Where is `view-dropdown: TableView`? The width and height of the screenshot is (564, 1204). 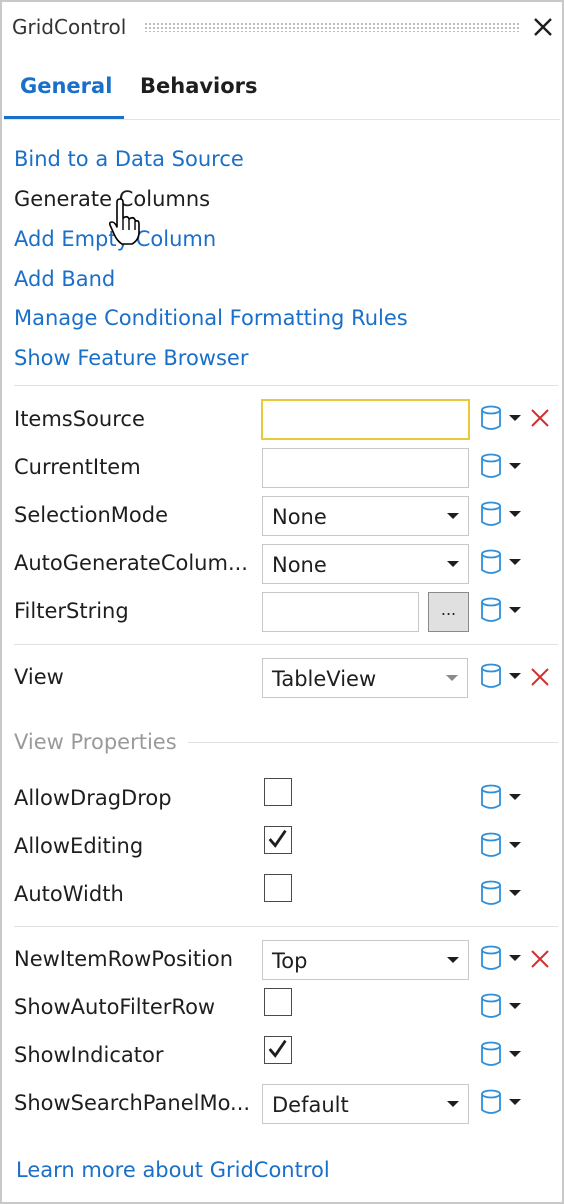 view-dropdown: TableView is located at coordinates (365, 678).